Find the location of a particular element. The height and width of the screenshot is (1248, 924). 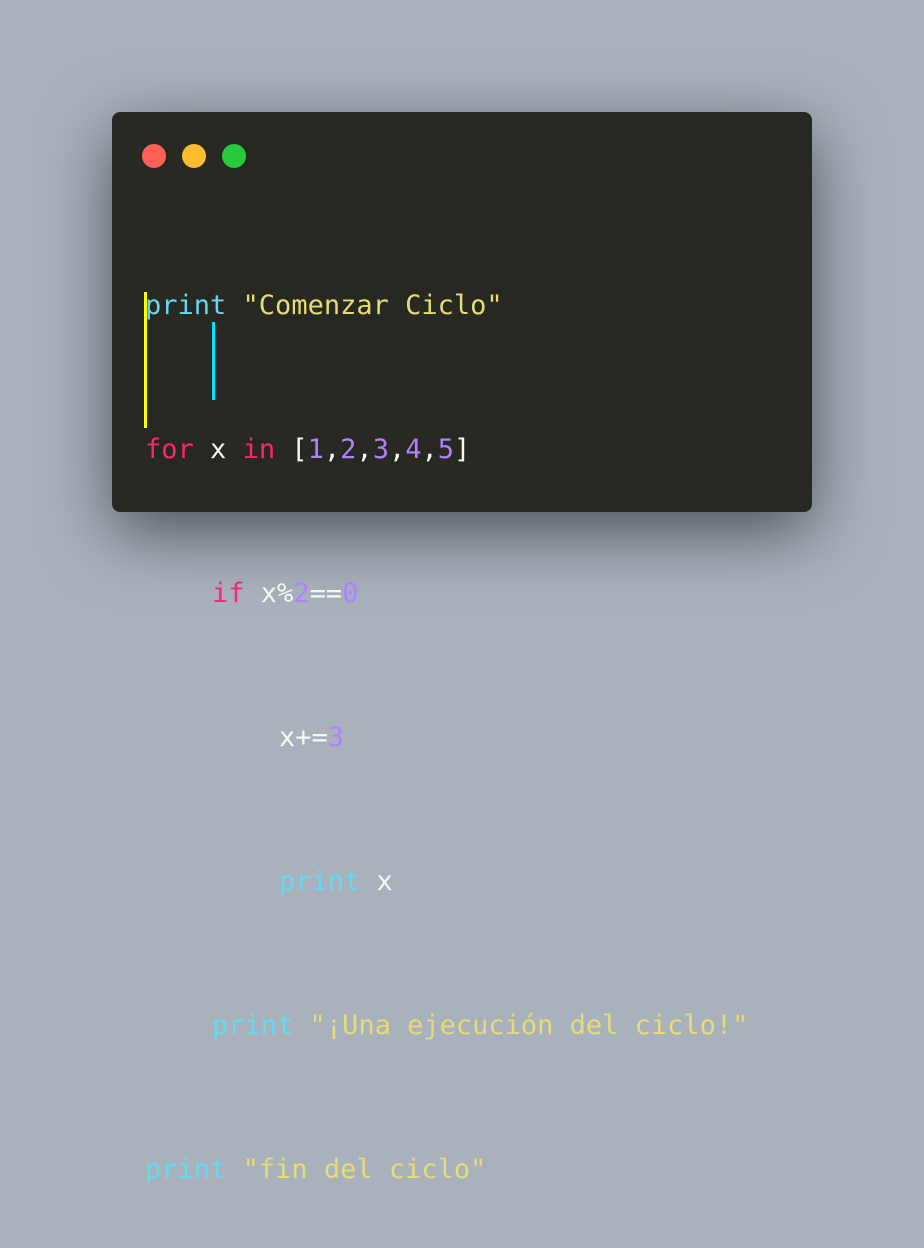

code-line-5: print x is located at coordinates (446, 882).